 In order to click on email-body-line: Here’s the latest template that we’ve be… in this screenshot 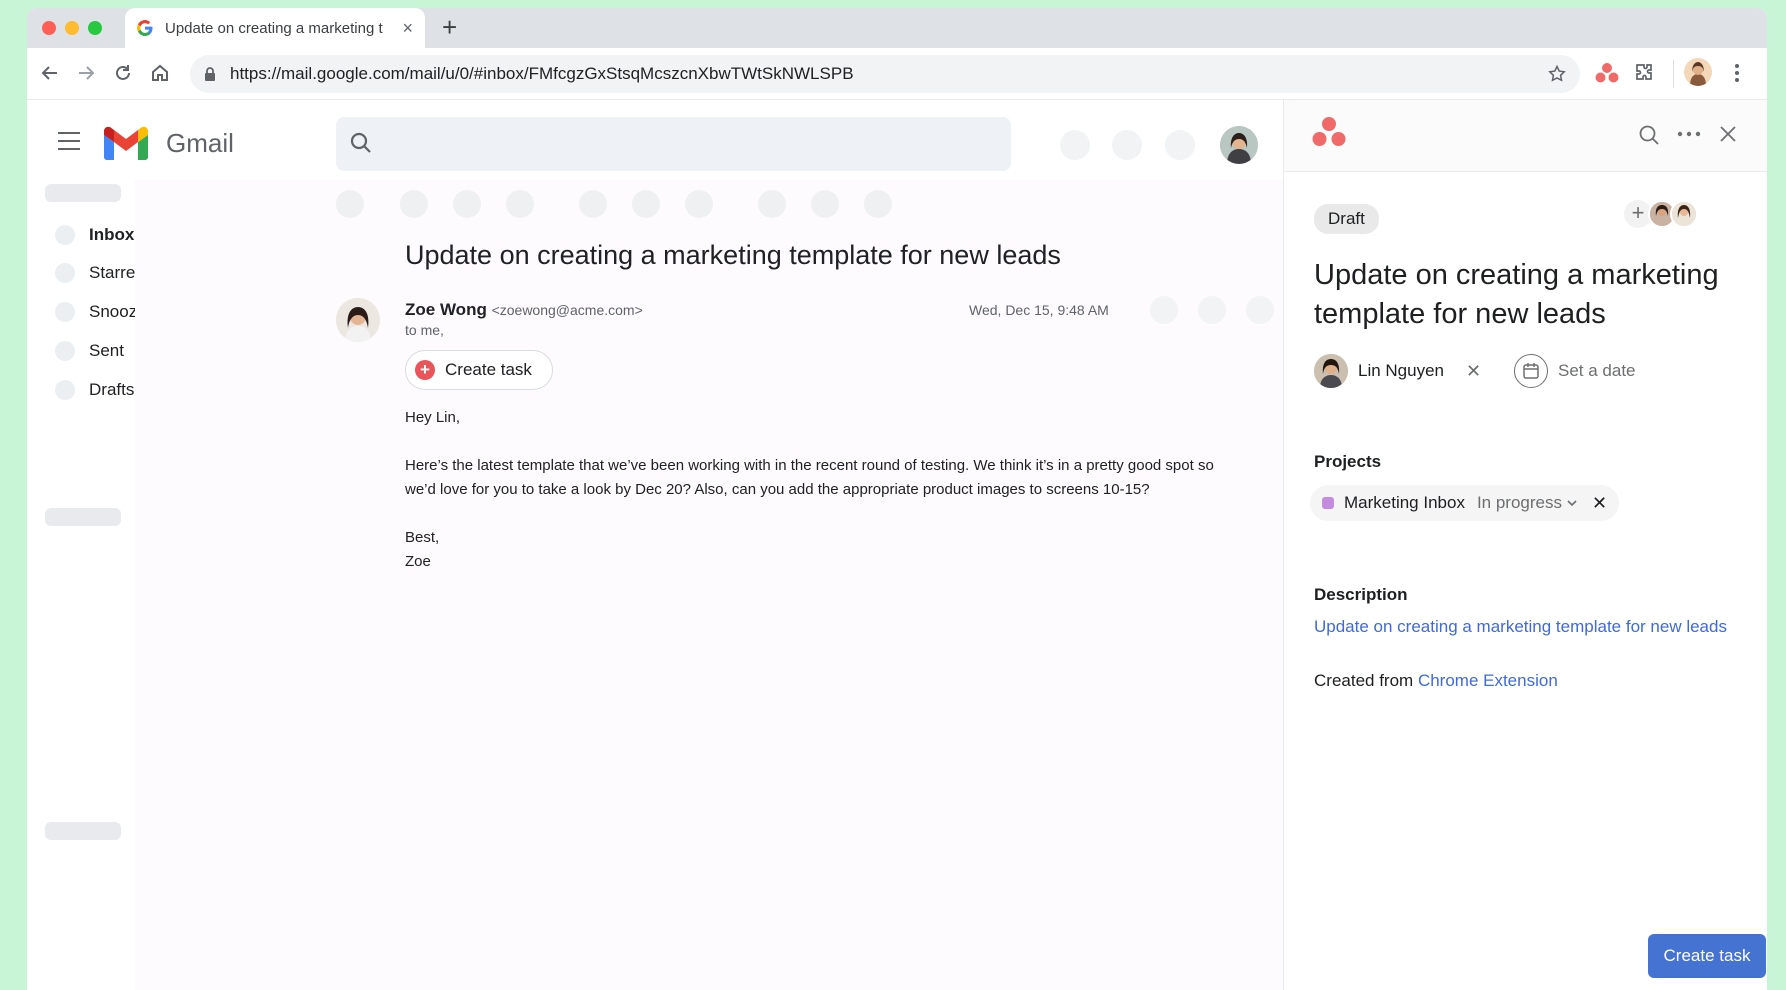, I will do `click(809, 465)`.